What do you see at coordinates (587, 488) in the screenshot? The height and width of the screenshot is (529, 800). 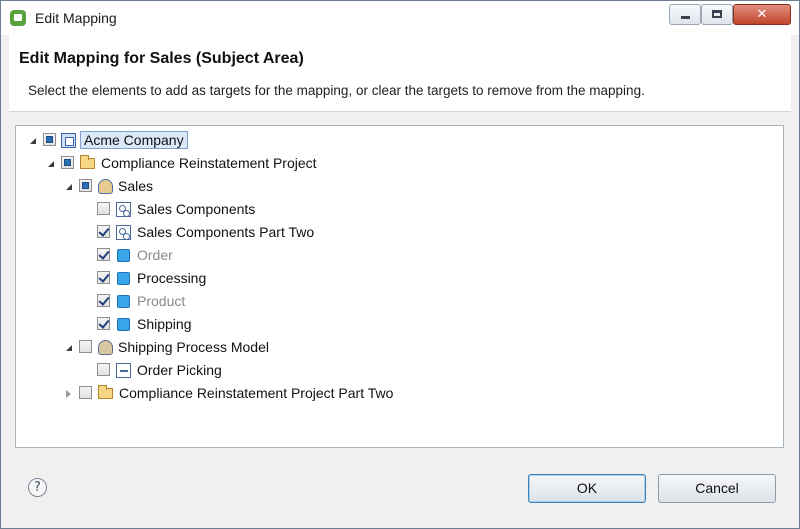 I see `ok-button: OK` at bounding box center [587, 488].